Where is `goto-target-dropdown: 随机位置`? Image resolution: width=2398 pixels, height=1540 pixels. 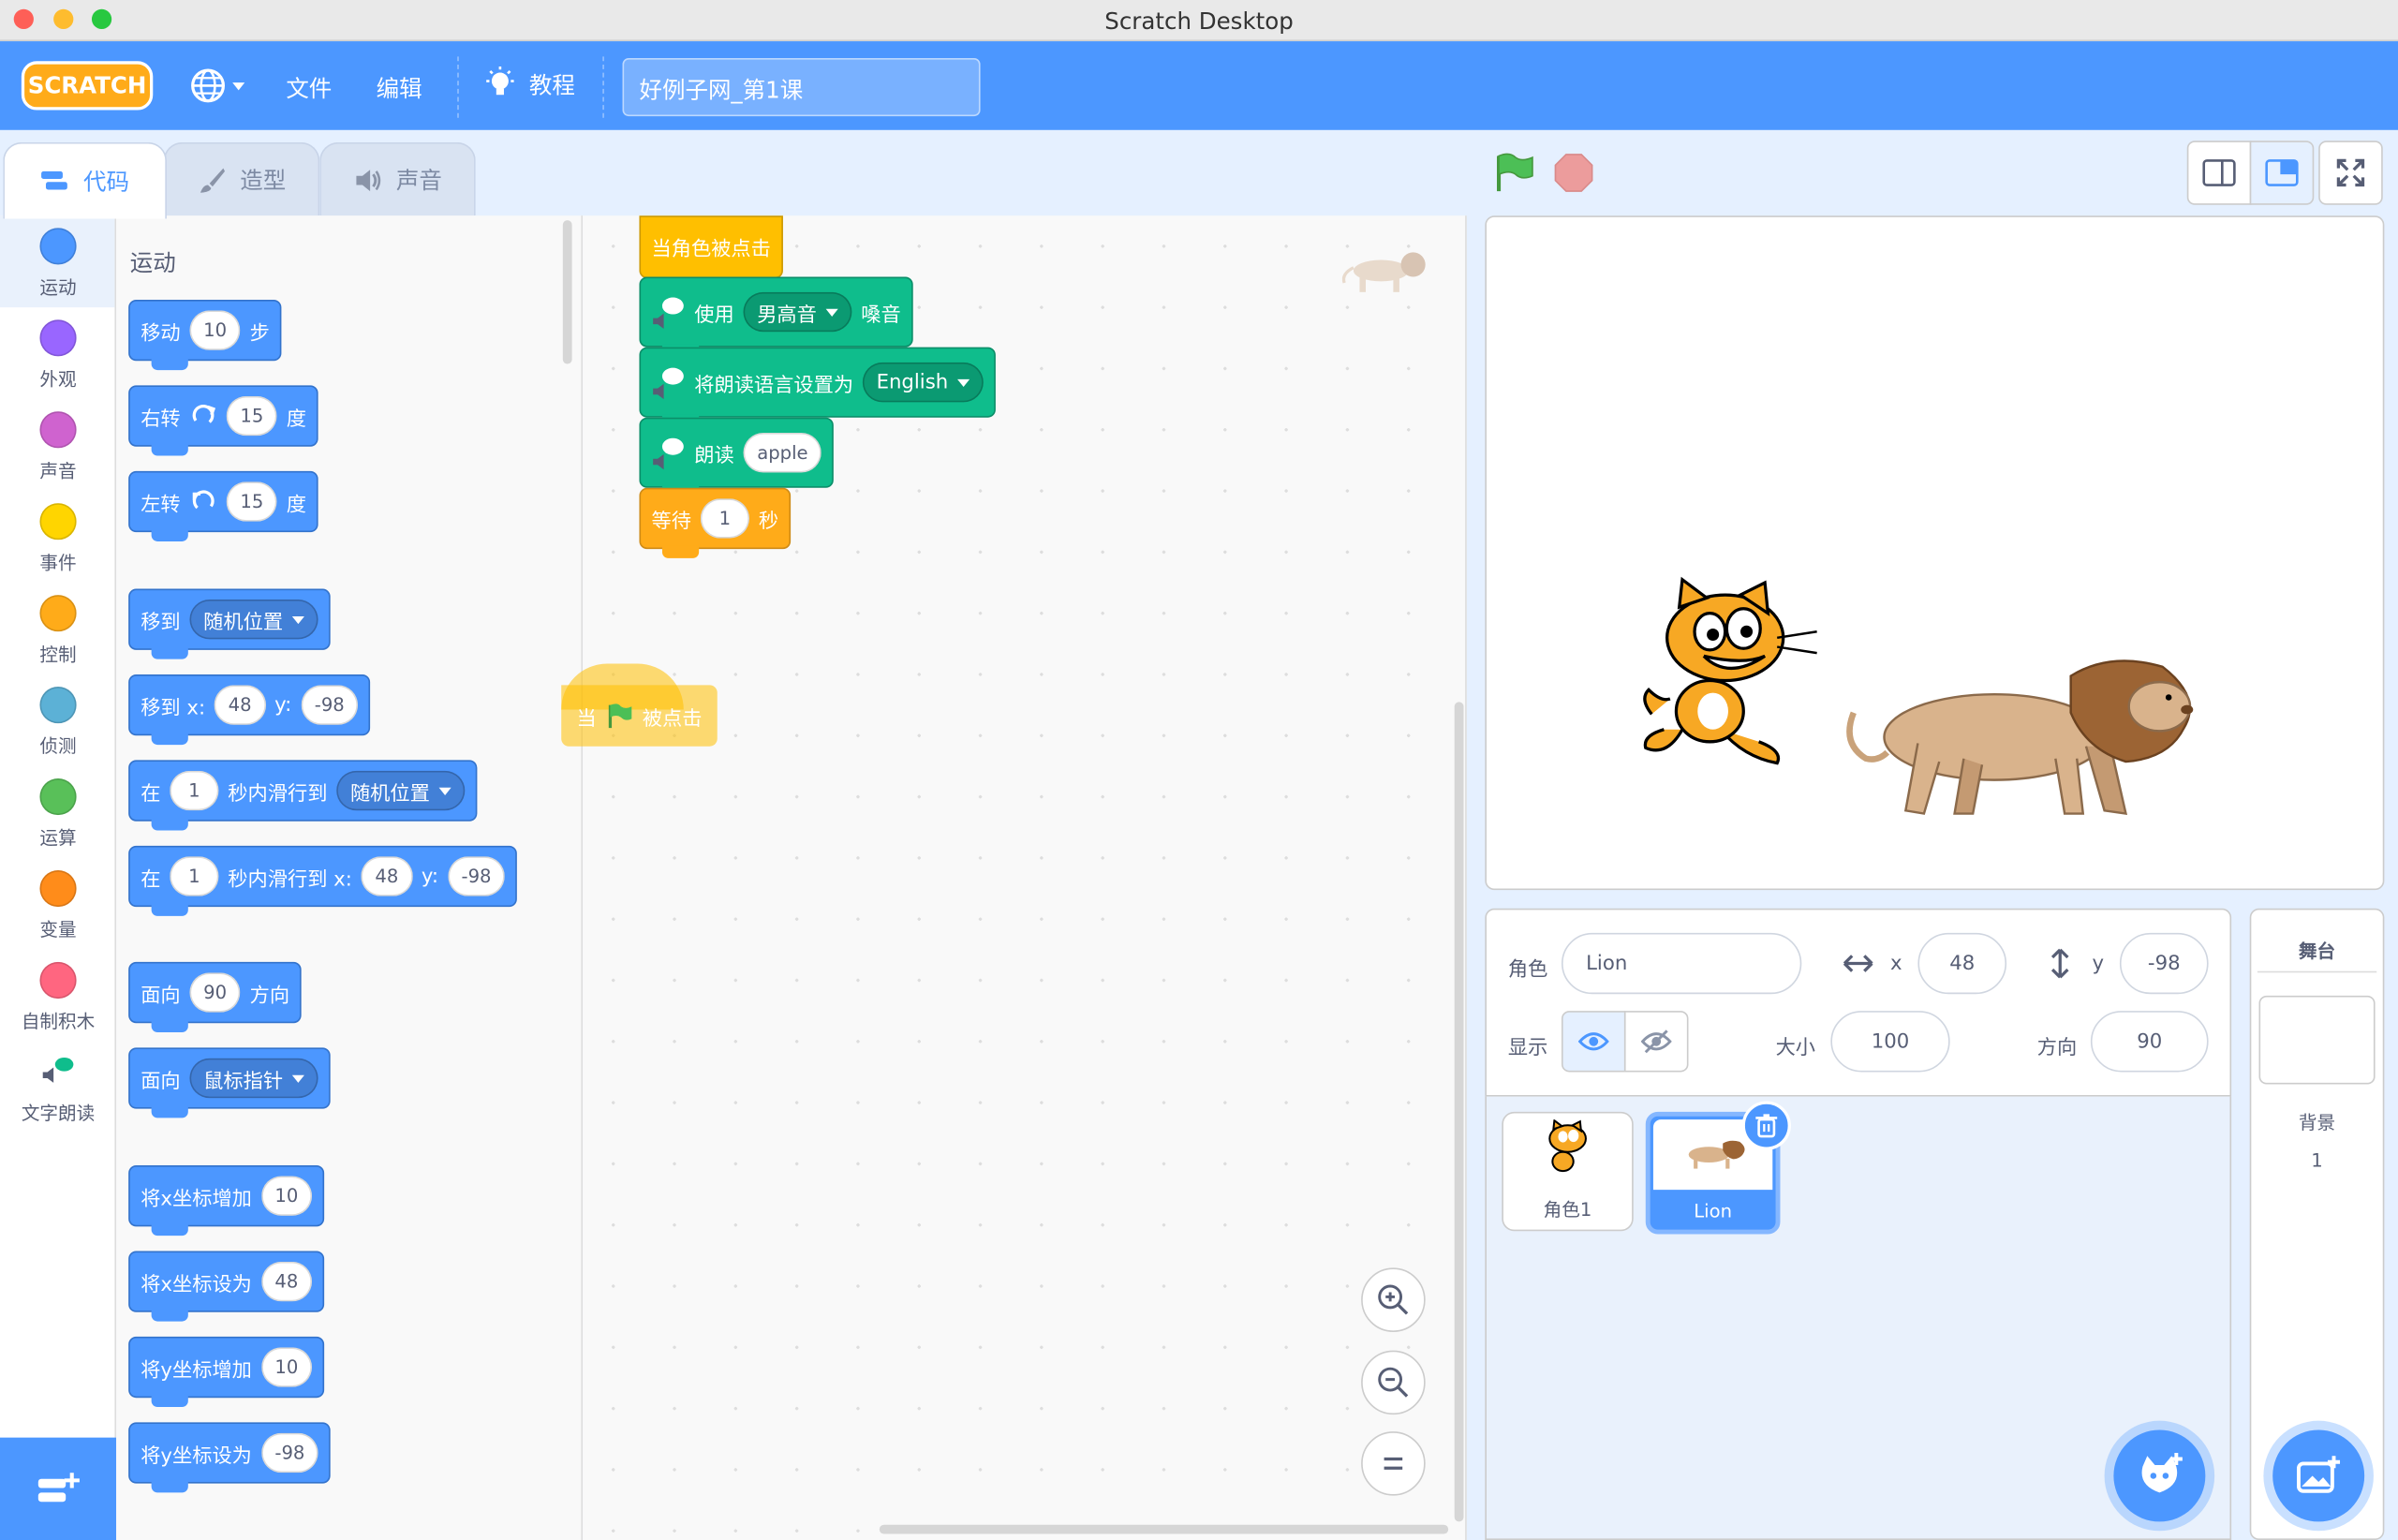
goto-target-dropdown: 随机位置 is located at coordinates (254, 619).